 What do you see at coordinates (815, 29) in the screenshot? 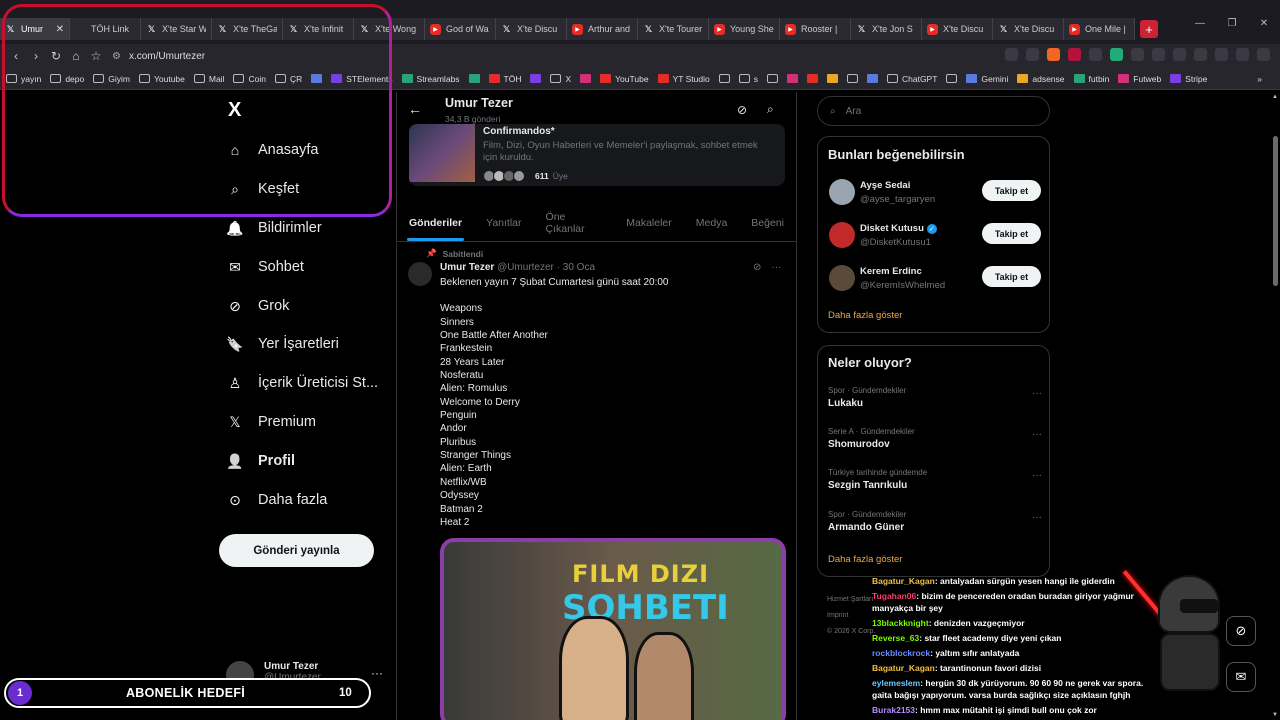
I see `browser-tab: ▶ Rooster |` at bounding box center [815, 29].